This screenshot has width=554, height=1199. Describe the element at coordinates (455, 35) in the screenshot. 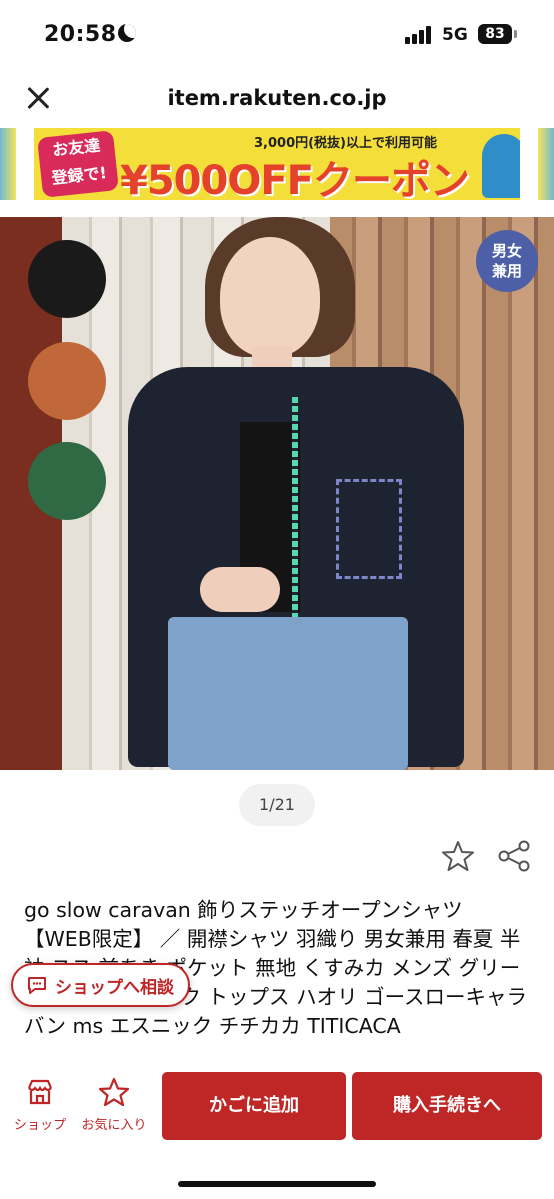

I see `network-type: 5G` at that location.